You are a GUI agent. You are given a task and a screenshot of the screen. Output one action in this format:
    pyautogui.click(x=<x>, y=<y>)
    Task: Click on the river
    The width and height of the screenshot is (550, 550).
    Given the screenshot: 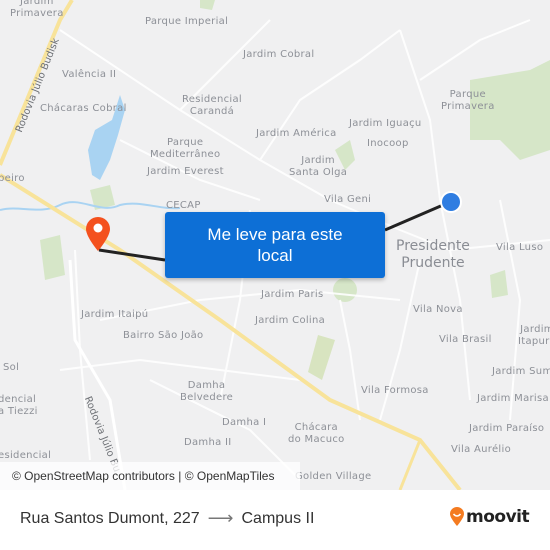 What is the action you would take?
    pyautogui.click(x=90, y=206)
    